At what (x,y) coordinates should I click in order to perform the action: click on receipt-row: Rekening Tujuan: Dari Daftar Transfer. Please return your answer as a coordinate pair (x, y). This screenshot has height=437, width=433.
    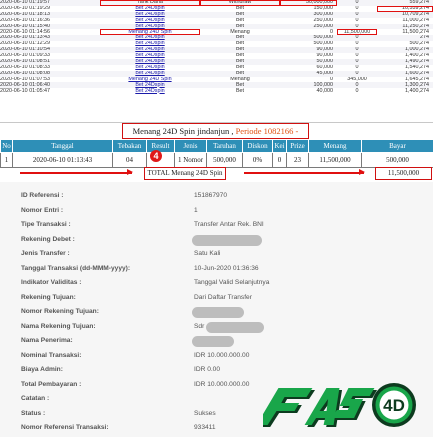
    Looking at the image, I should click on (216, 298).